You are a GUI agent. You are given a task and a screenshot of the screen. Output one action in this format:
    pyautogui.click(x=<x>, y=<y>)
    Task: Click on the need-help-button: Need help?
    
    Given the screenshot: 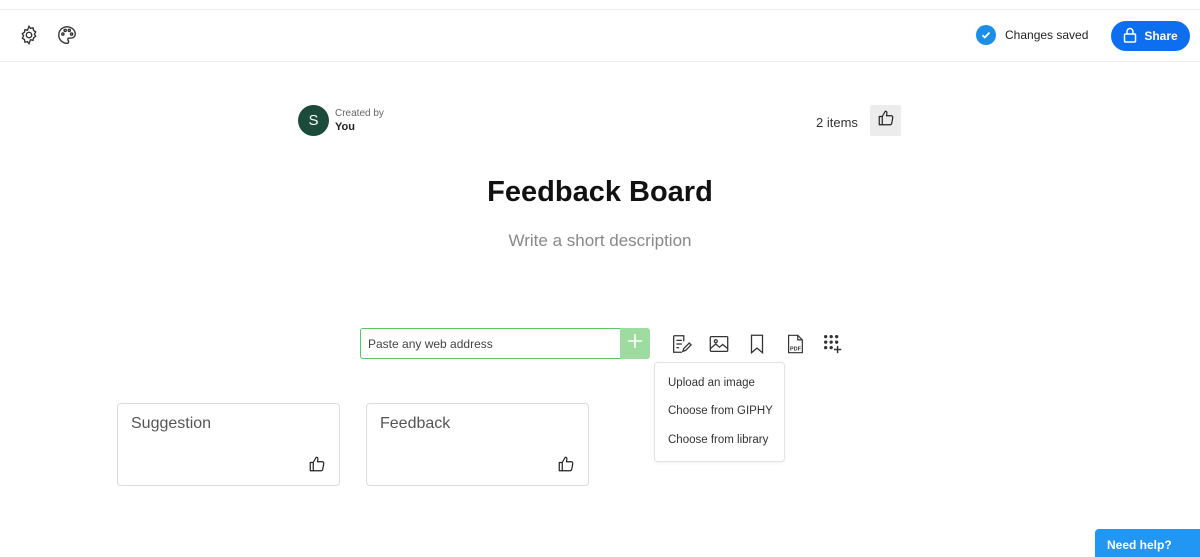 What is the action you would take?
    pyautogui.click(x=1147, y=543)
    